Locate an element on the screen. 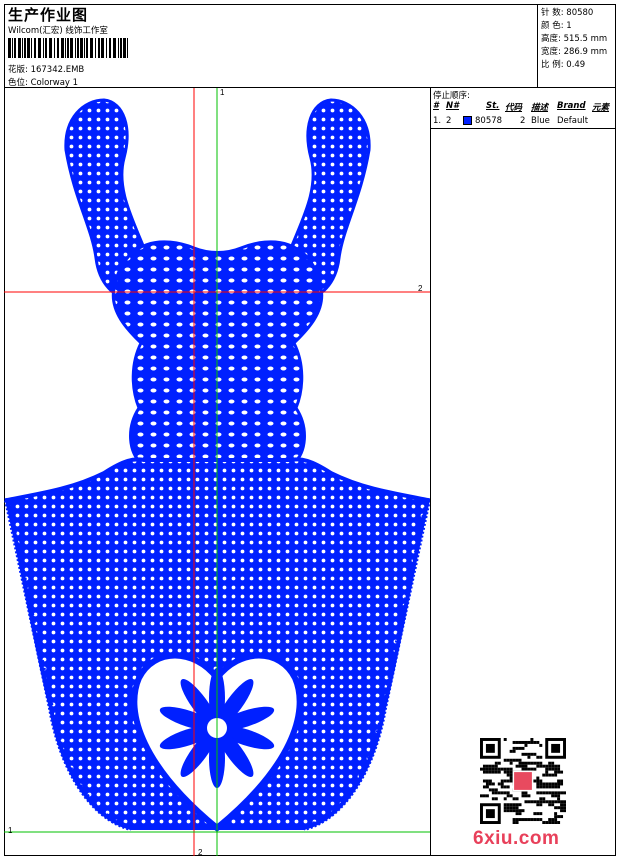 The height and width of the screenshot is (860, 620). design-file-label: 花版: is located at coordinates (18, 70).